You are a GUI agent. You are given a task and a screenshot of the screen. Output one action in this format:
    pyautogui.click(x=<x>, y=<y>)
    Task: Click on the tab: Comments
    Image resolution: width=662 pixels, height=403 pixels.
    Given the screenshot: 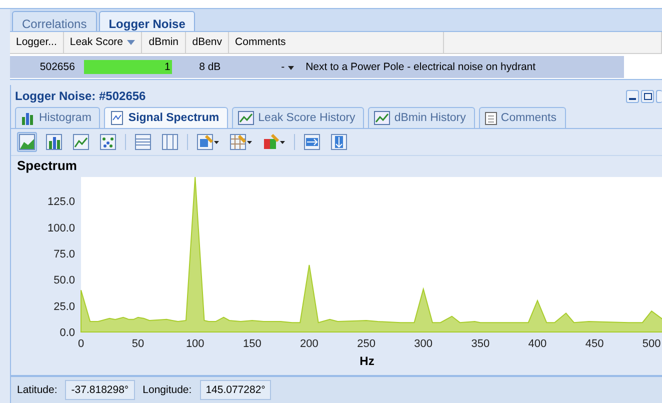 What is the action you would take?
    pyautogui.click(x=522, y=117)
    